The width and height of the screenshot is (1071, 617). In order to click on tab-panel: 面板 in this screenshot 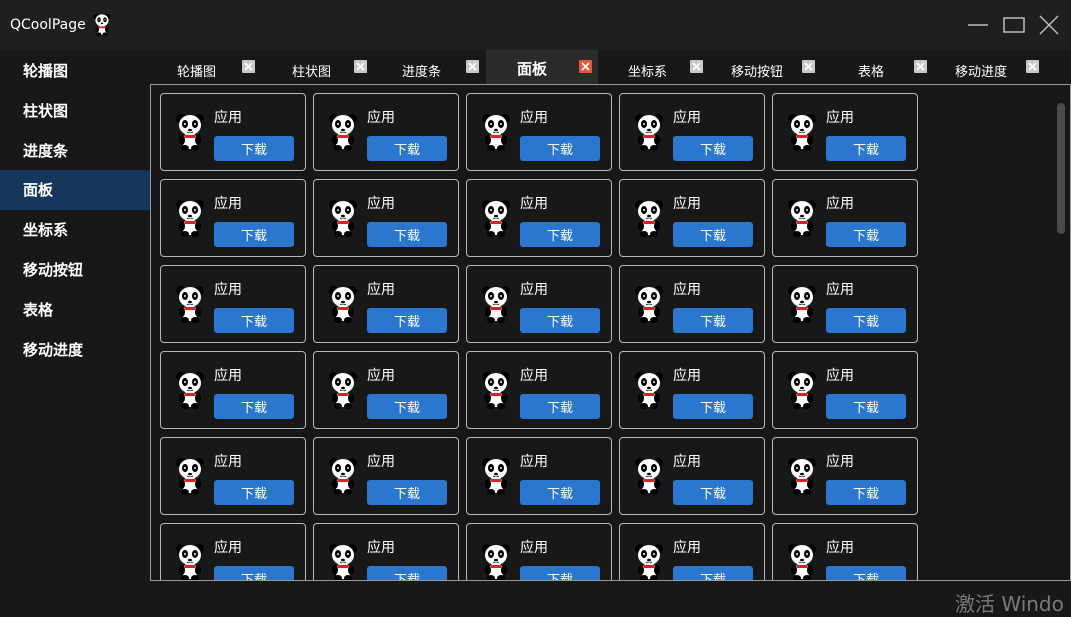, I will do `click(542, 67)`.